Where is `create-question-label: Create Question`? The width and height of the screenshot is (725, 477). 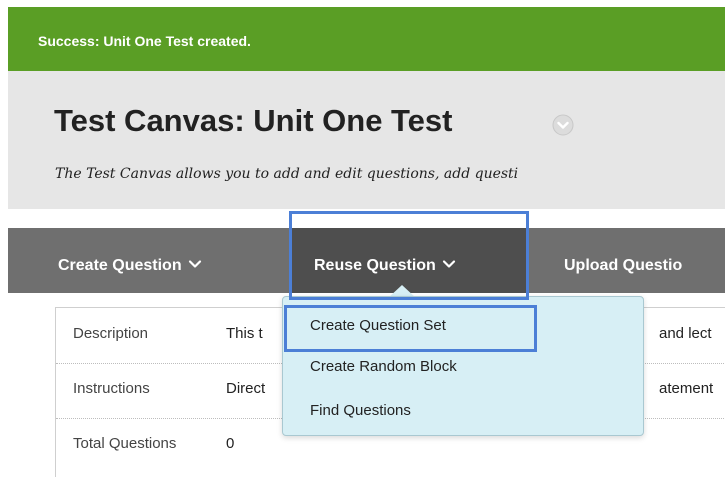 create-question-label: Create Question is located at coordinates (120, 265).